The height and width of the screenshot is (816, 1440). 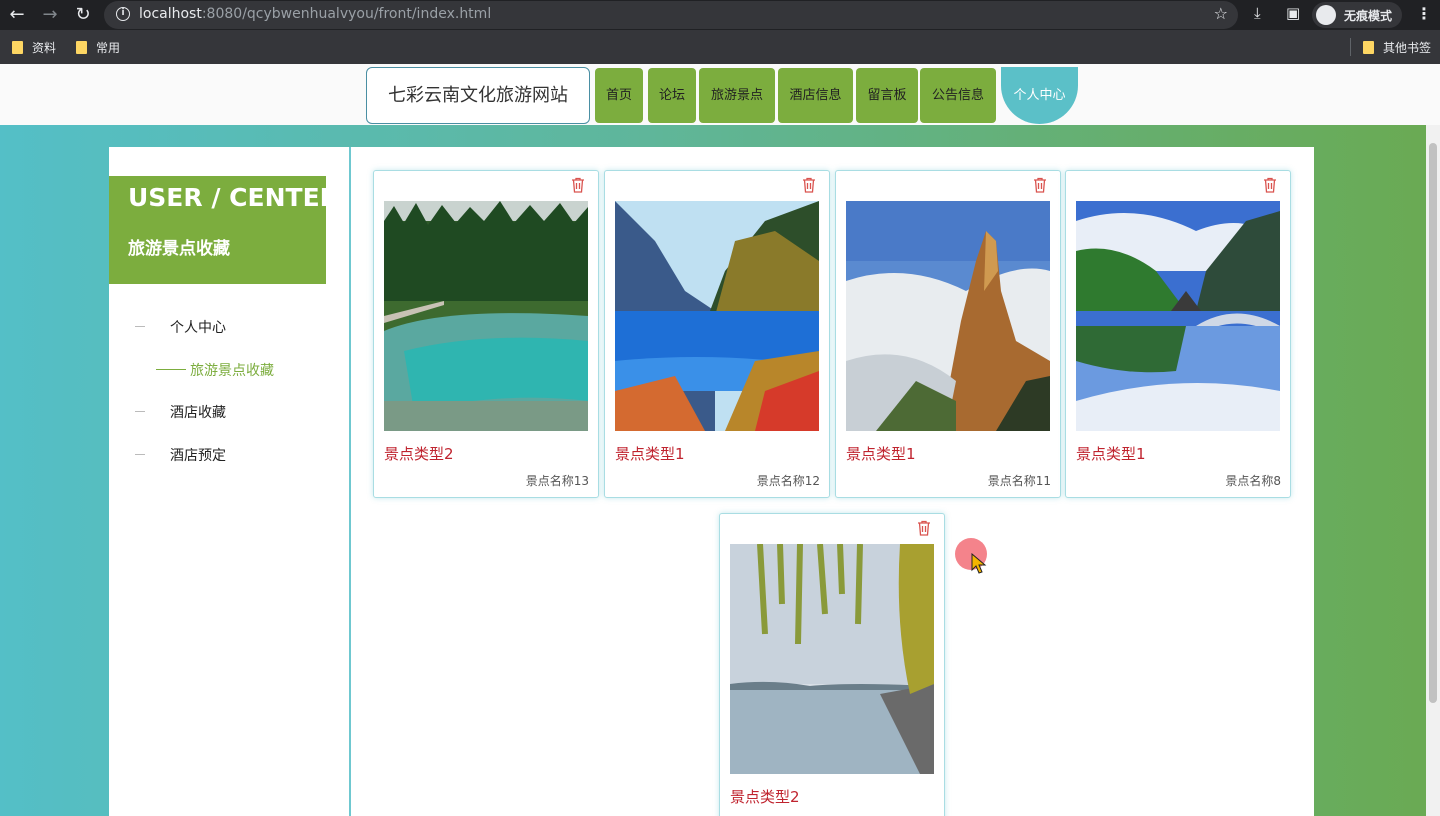 What do you see at coordinates (958, 95) in the screenshot?
I see `nav-notices: 公告信息` at bounding box center [958, 95].